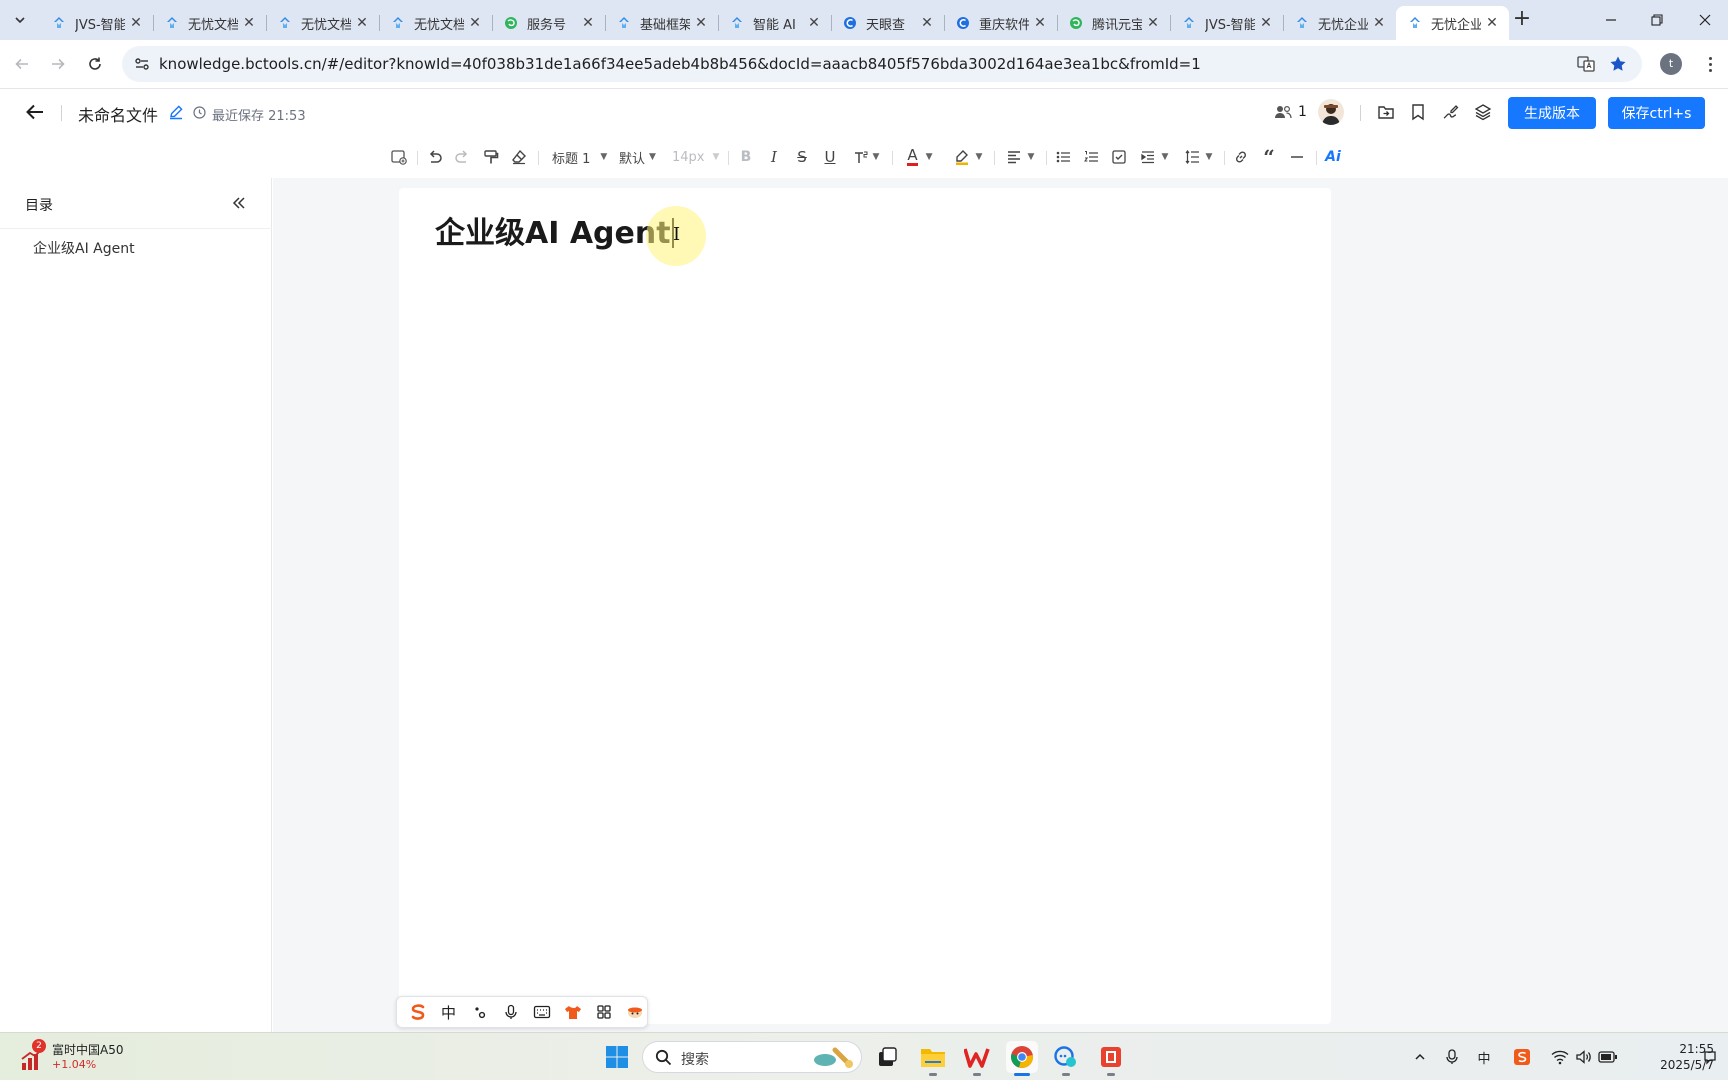 The height and width of the screenshot is (1080, 1728). Describe the element at coordinates (603, 1012) in the screenshot. I see `toolbox-grid-icon` at that location.